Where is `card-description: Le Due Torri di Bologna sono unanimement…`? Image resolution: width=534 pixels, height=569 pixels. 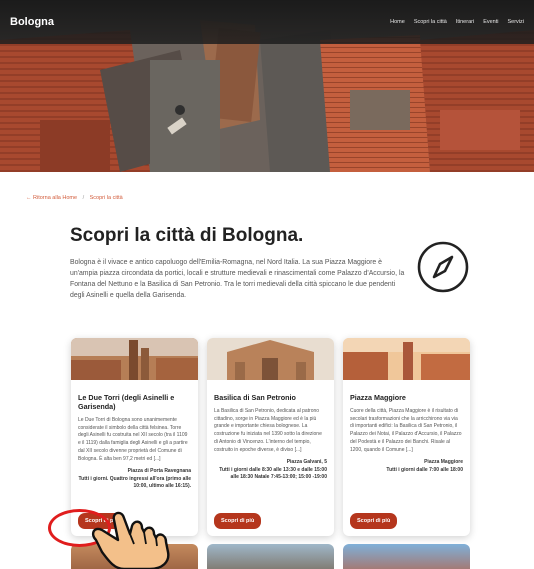
card-description: Le Due Torri di Bologna sono unanimement… is located at coordinates (133, 439).